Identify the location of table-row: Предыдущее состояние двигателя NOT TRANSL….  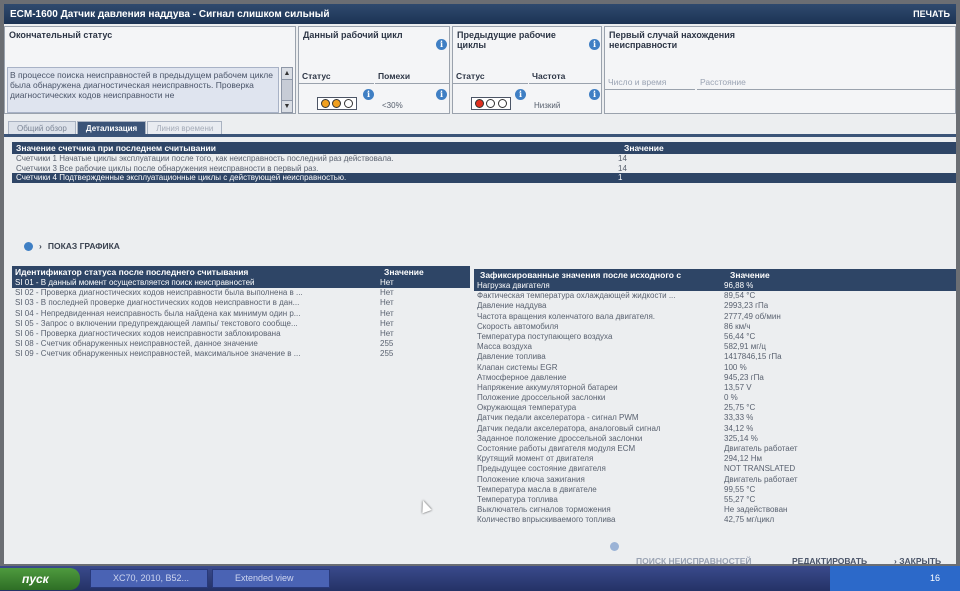
(715, 469).